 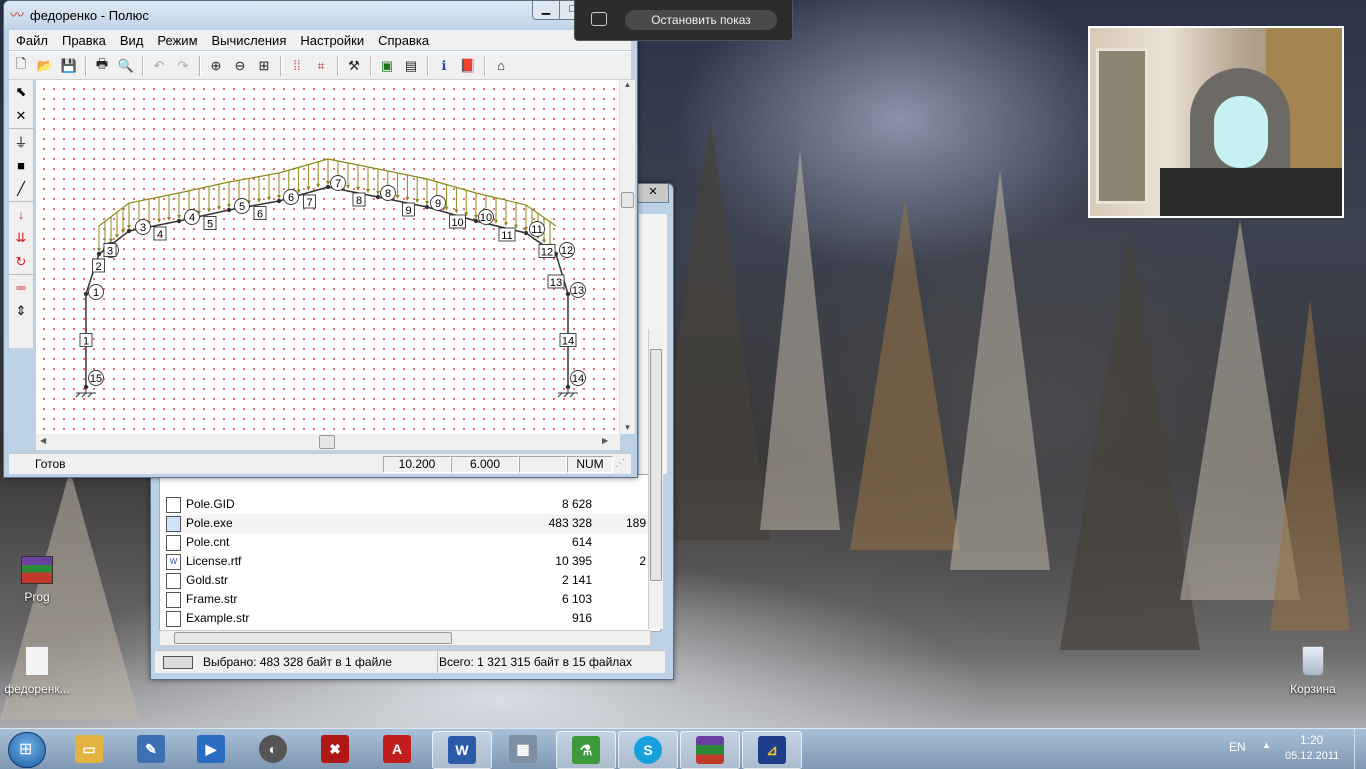 I want to click on point-load-icon: ↓, so click(x=21, y=213).